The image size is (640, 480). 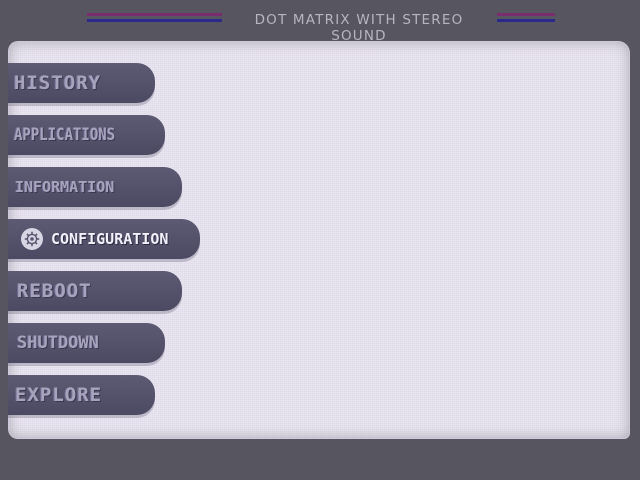 I want to click on menu-item-label: SHUTDOWN, so click(x=58, y=343).